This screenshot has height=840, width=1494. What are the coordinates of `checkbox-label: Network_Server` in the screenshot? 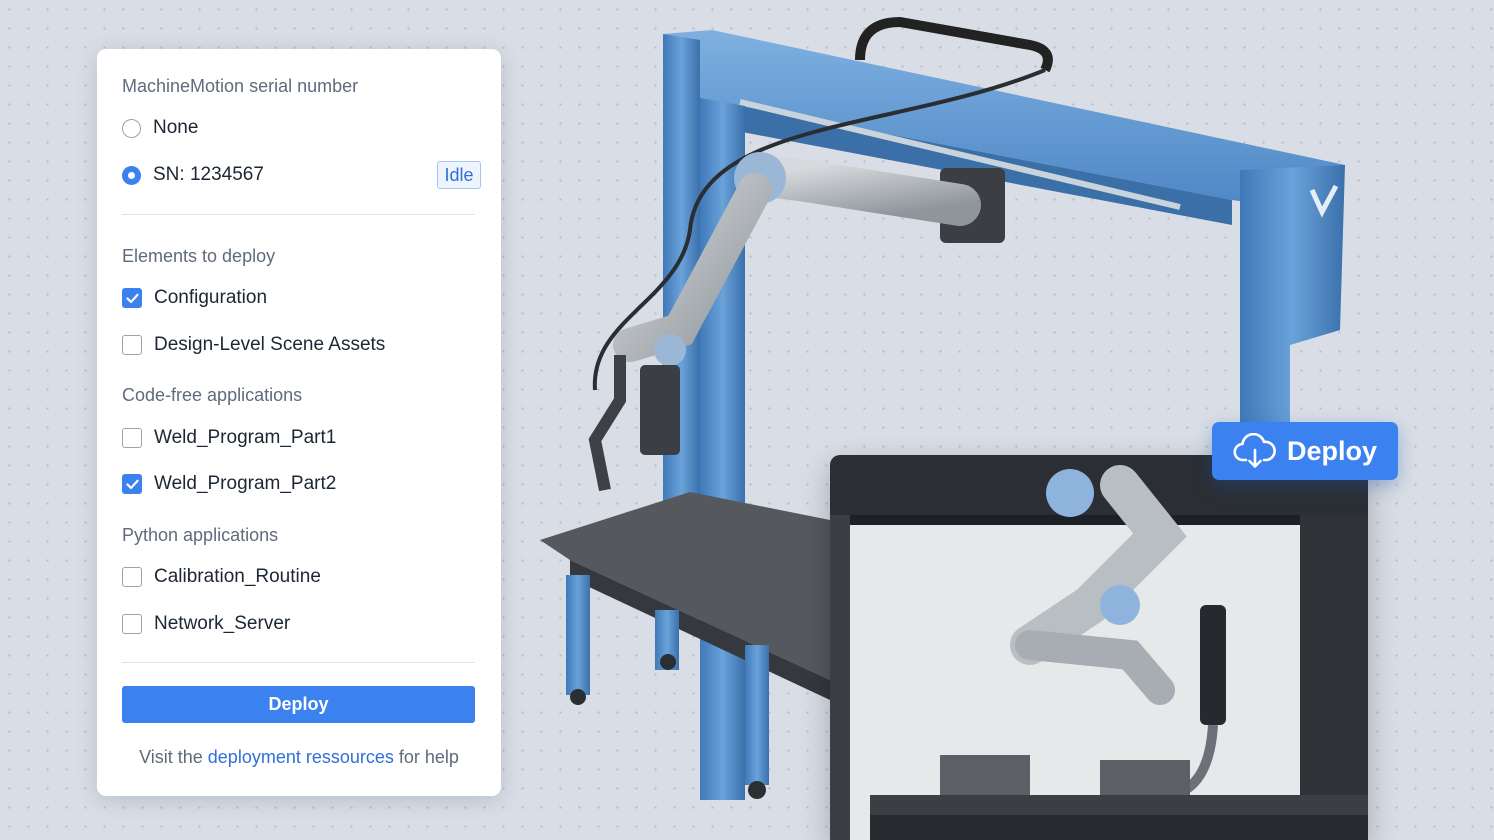 It's located at (222, 623).